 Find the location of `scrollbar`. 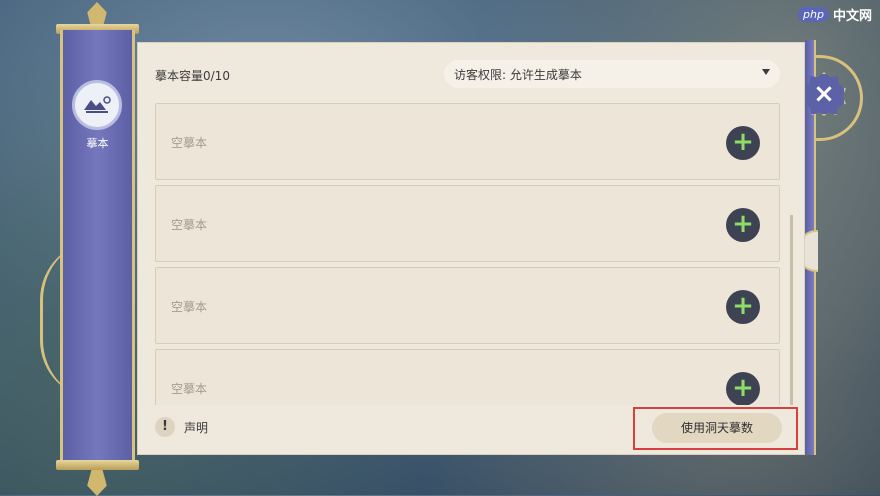

scrollbar is located at coordinates (791, 310).